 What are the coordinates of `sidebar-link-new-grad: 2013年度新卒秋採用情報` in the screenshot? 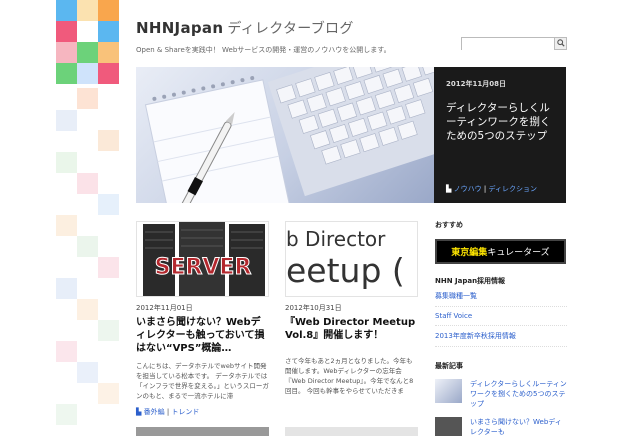 It's located at (501, 336).